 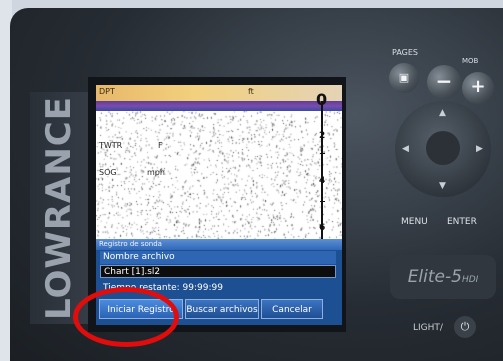 What do you see at coordinates (218, 271) in the screenshot?
I see `filename-field: Chart [1].sl2` at bounding box center [218, 271].